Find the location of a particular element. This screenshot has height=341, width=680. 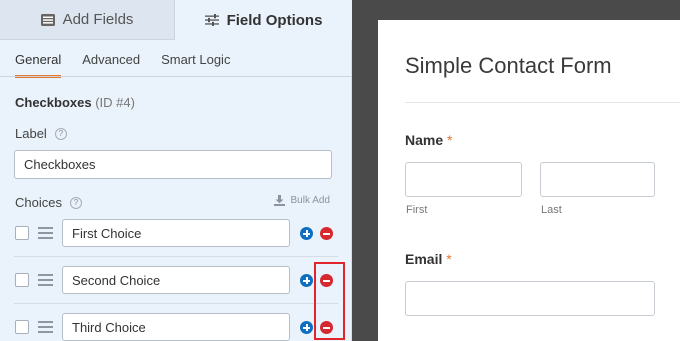

field-heading: Checkboxes (ID #4) is located at coordinates (75, 102).